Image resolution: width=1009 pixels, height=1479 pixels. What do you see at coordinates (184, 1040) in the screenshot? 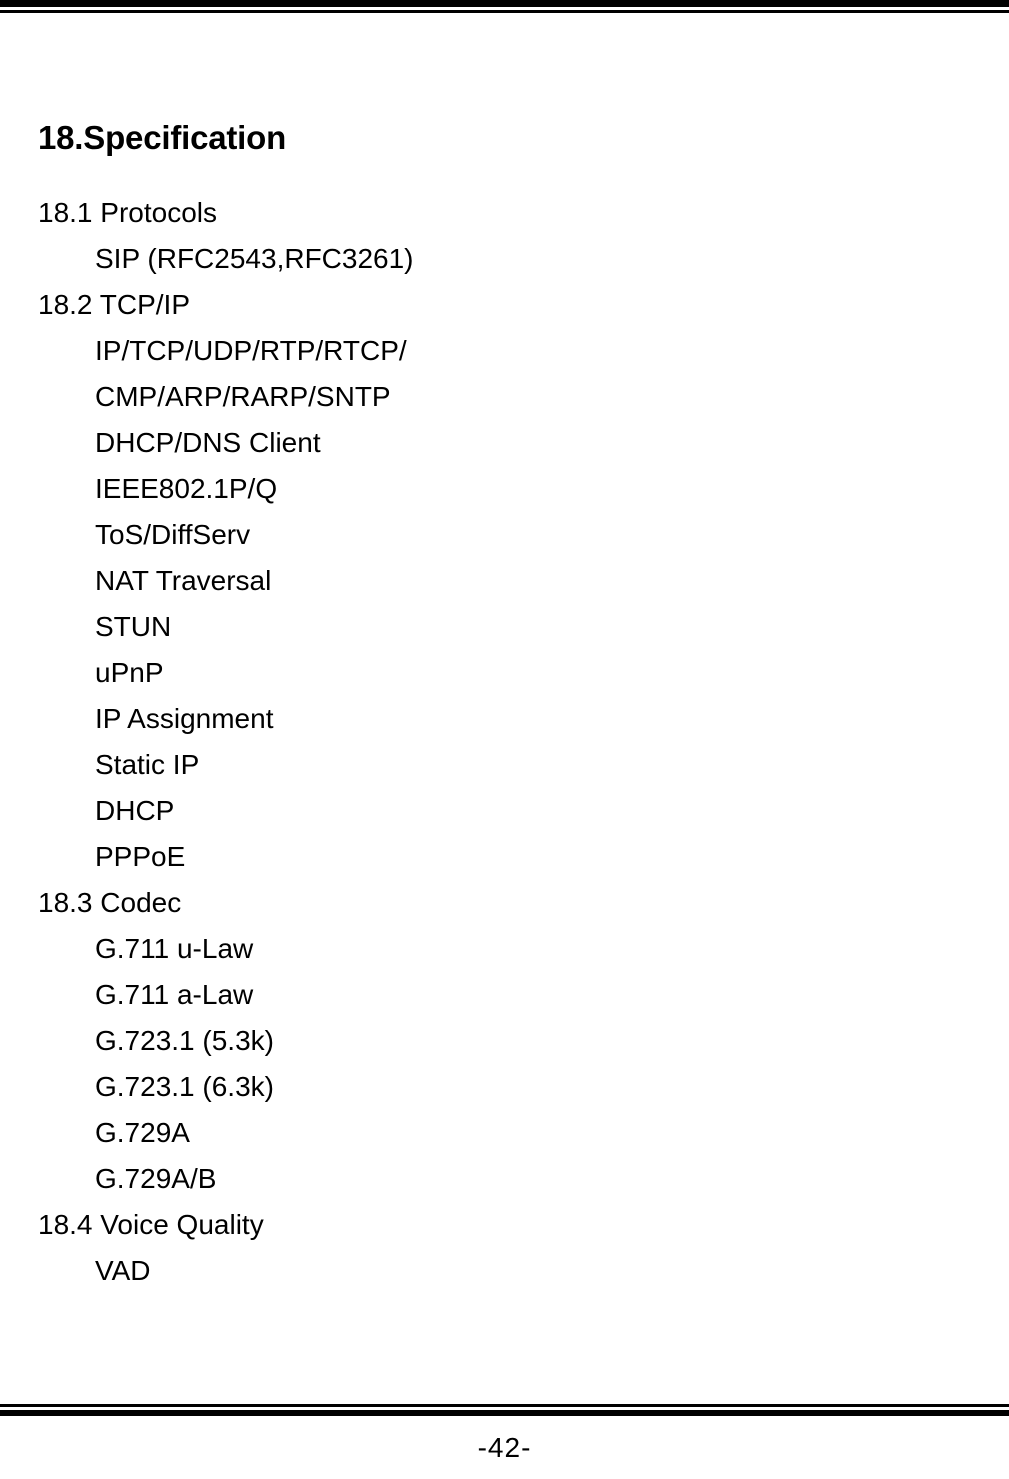
I see `spec-list-item: G.723.1 (5.3k)` at bounding box center [184, 1040].